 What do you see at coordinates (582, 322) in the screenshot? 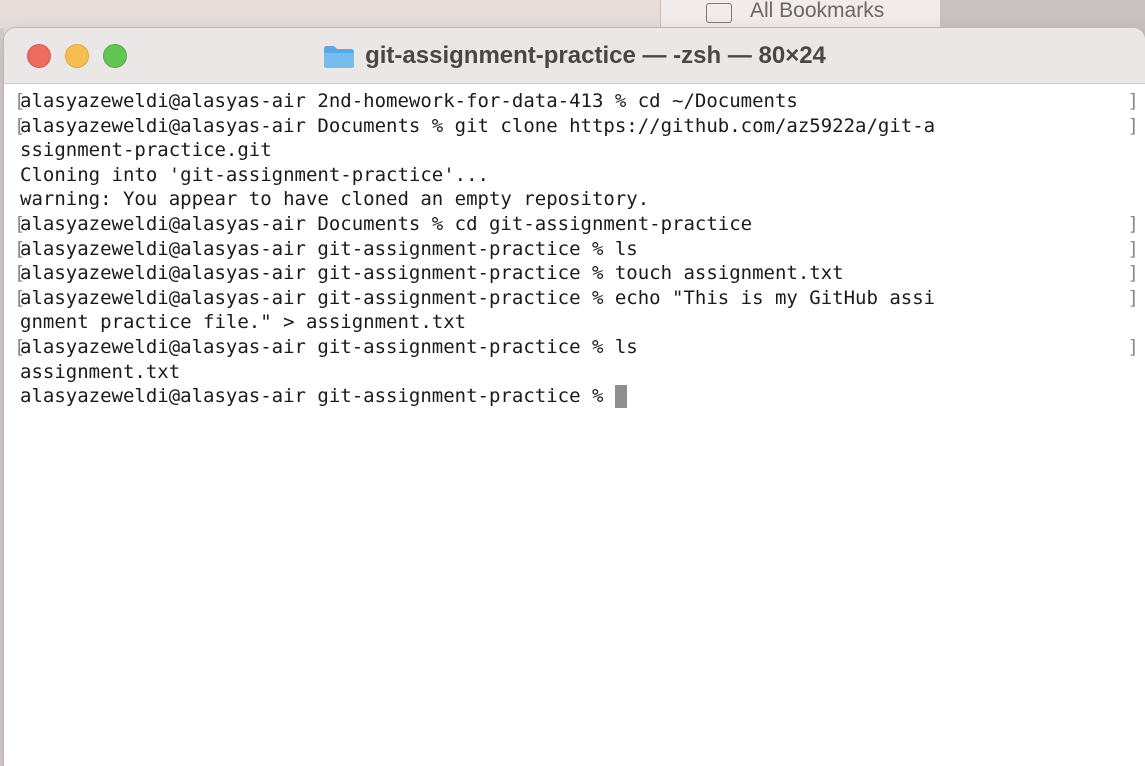
I see `terminal-line: gnment practice file." > assignment.txt` at bounding box center [582, 322].